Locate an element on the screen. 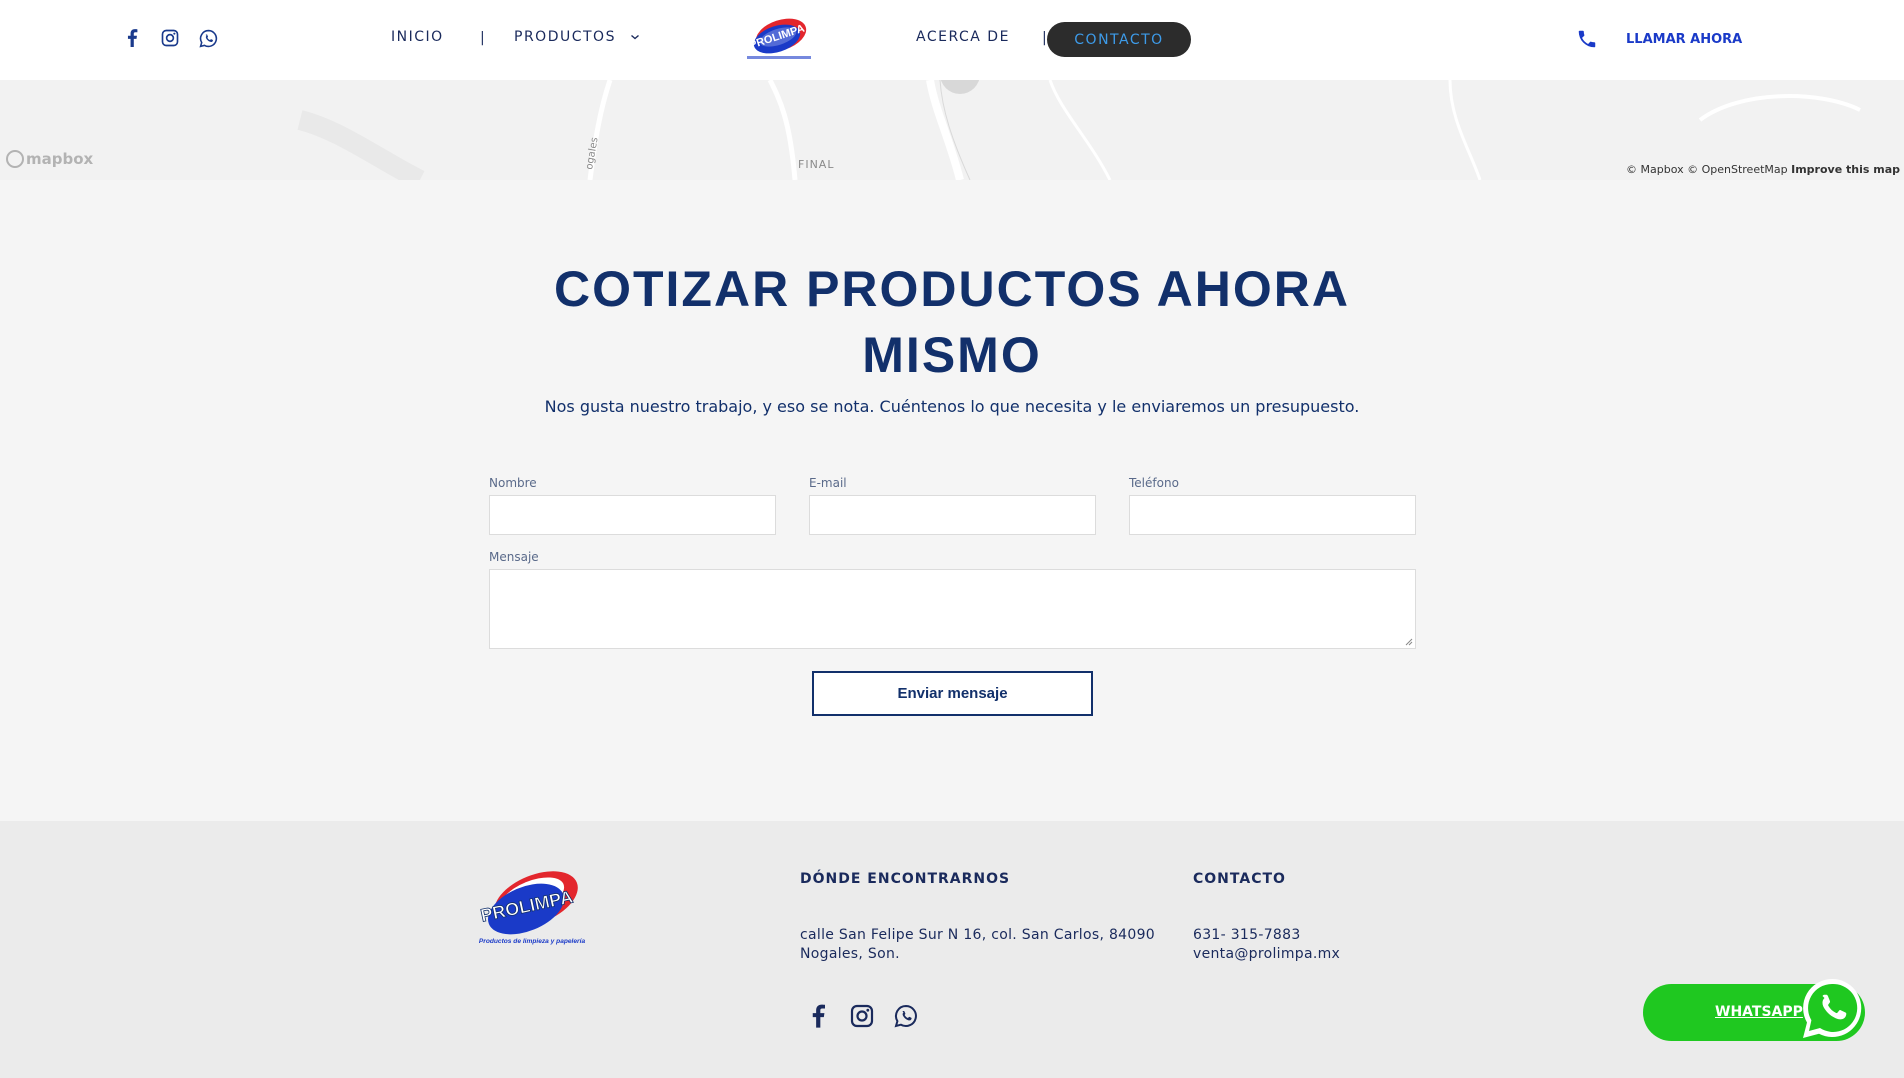 The image size is (1904, 1078). mapbox-logo: mapbox is located at coordinates (49, 159).